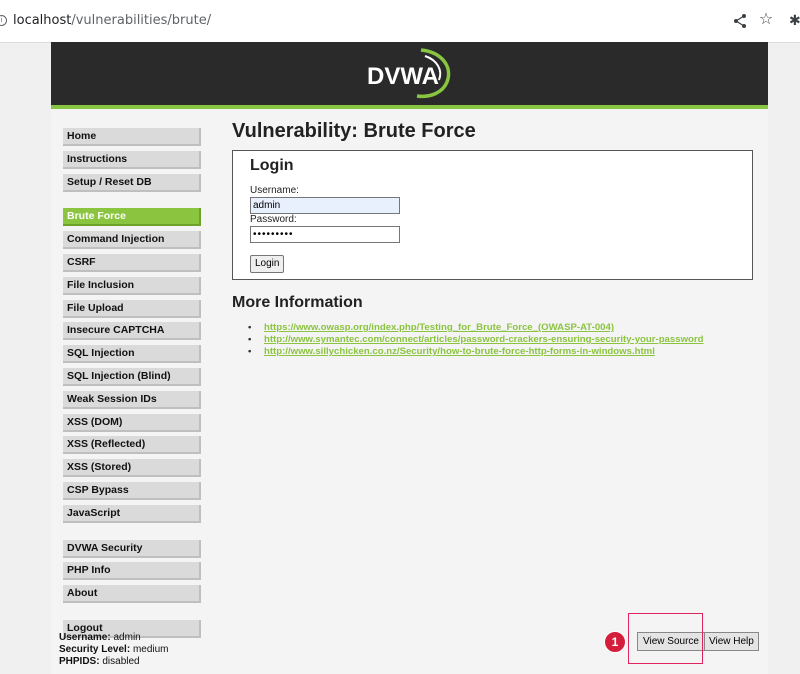 The height and width of the screenshot is (674, 800). Describe the element at coordinates (132, 490) in the screenshot. I see `sidebar-item-csp-bypass: CSP Bypass` at that location.